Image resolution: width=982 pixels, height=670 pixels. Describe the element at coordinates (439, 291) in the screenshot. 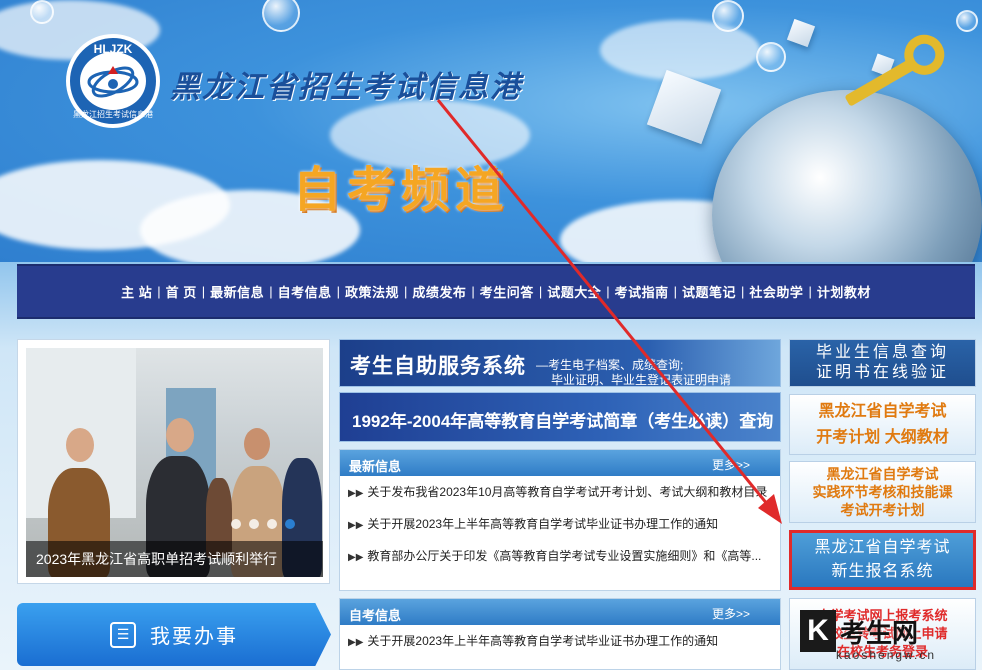

I see `nav-item-scores: 成绩发布` at that location.